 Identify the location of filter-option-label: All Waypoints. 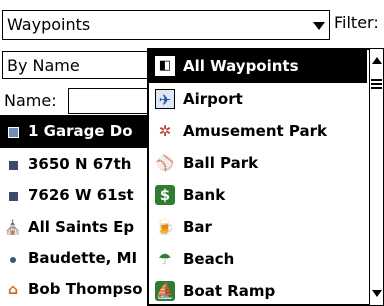
(241, 66).